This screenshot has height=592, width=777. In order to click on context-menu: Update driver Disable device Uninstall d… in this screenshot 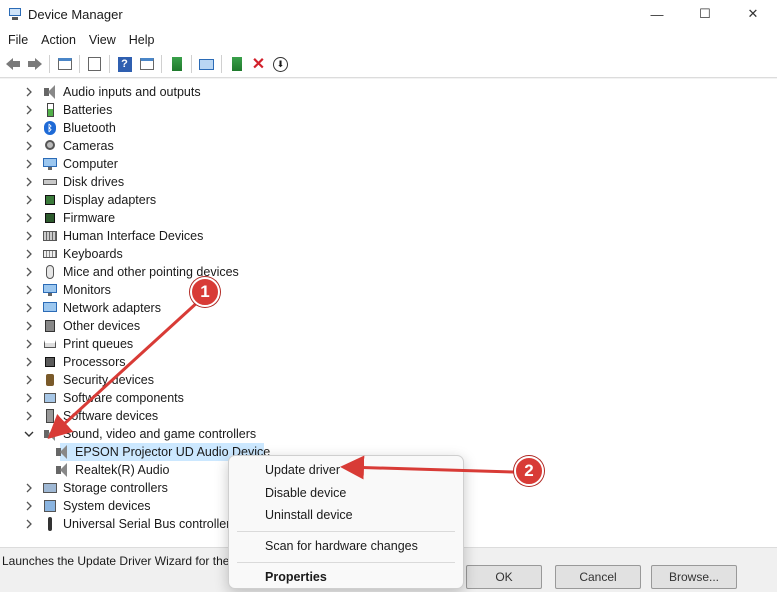, I will do `click(346, 522)`.